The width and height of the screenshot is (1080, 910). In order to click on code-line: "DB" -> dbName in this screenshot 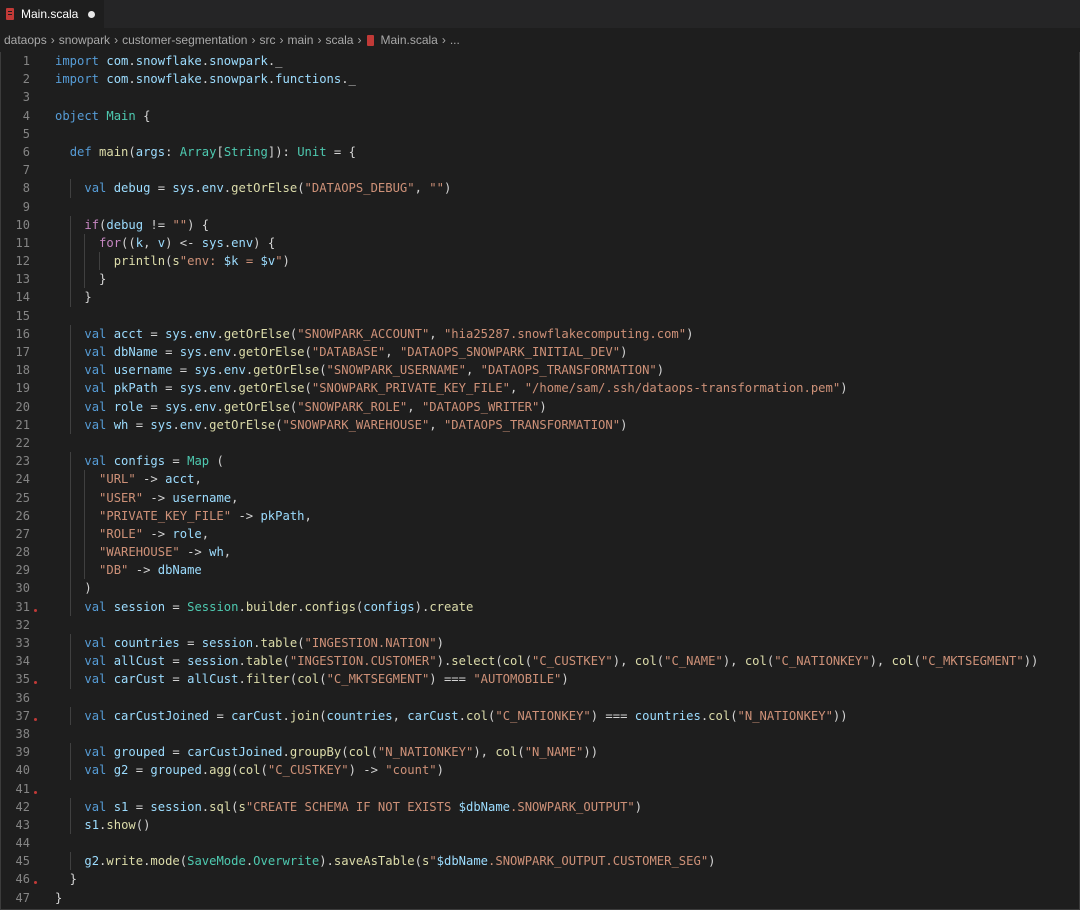, I will do `click(565, 570)`.